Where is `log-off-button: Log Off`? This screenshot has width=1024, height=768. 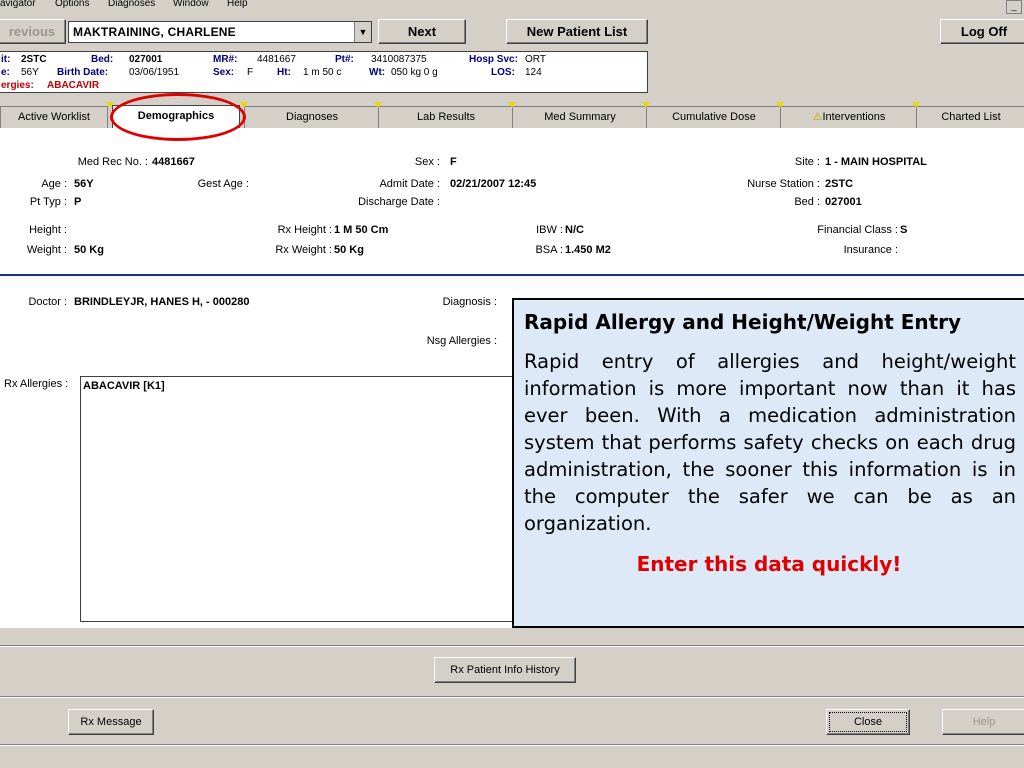 log-off-button: Log Off is located at coordinates (982, 31).